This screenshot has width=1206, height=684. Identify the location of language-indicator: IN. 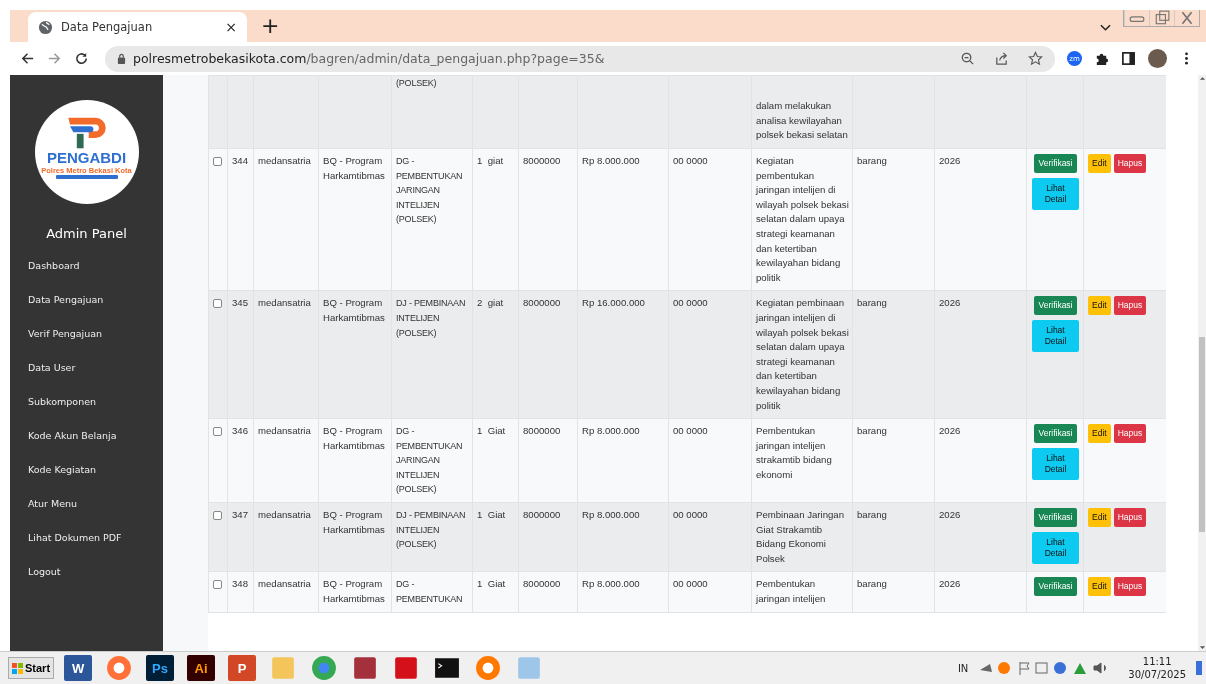
(963, 668).